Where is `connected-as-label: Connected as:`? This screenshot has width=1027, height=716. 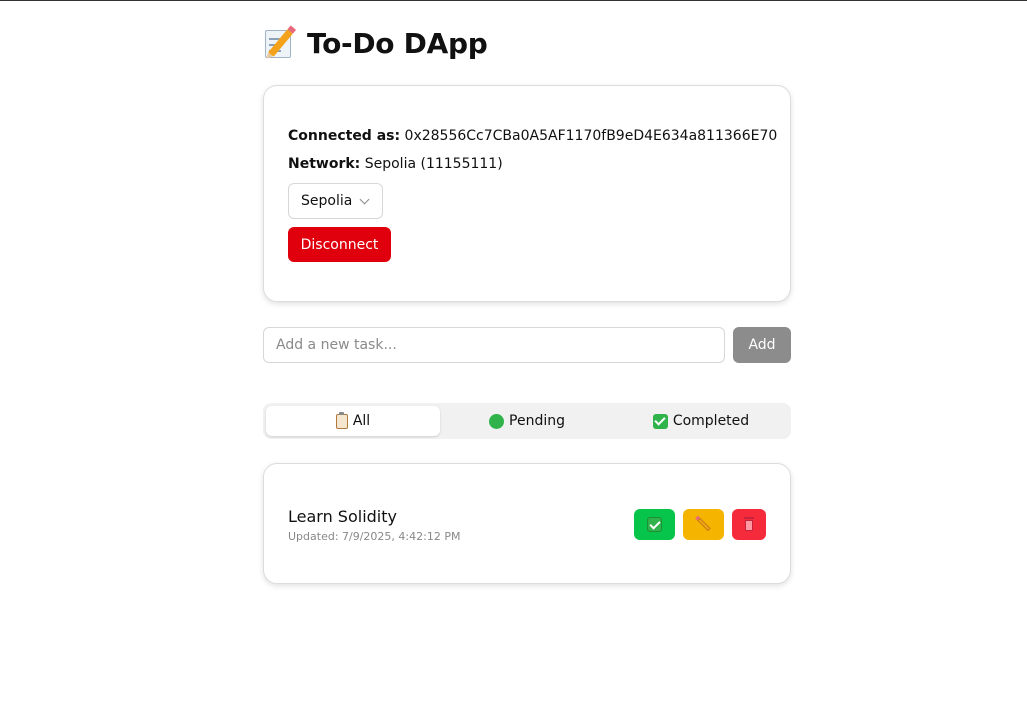
connected-as-label: Connected as: is located at coordinates (344, 136).